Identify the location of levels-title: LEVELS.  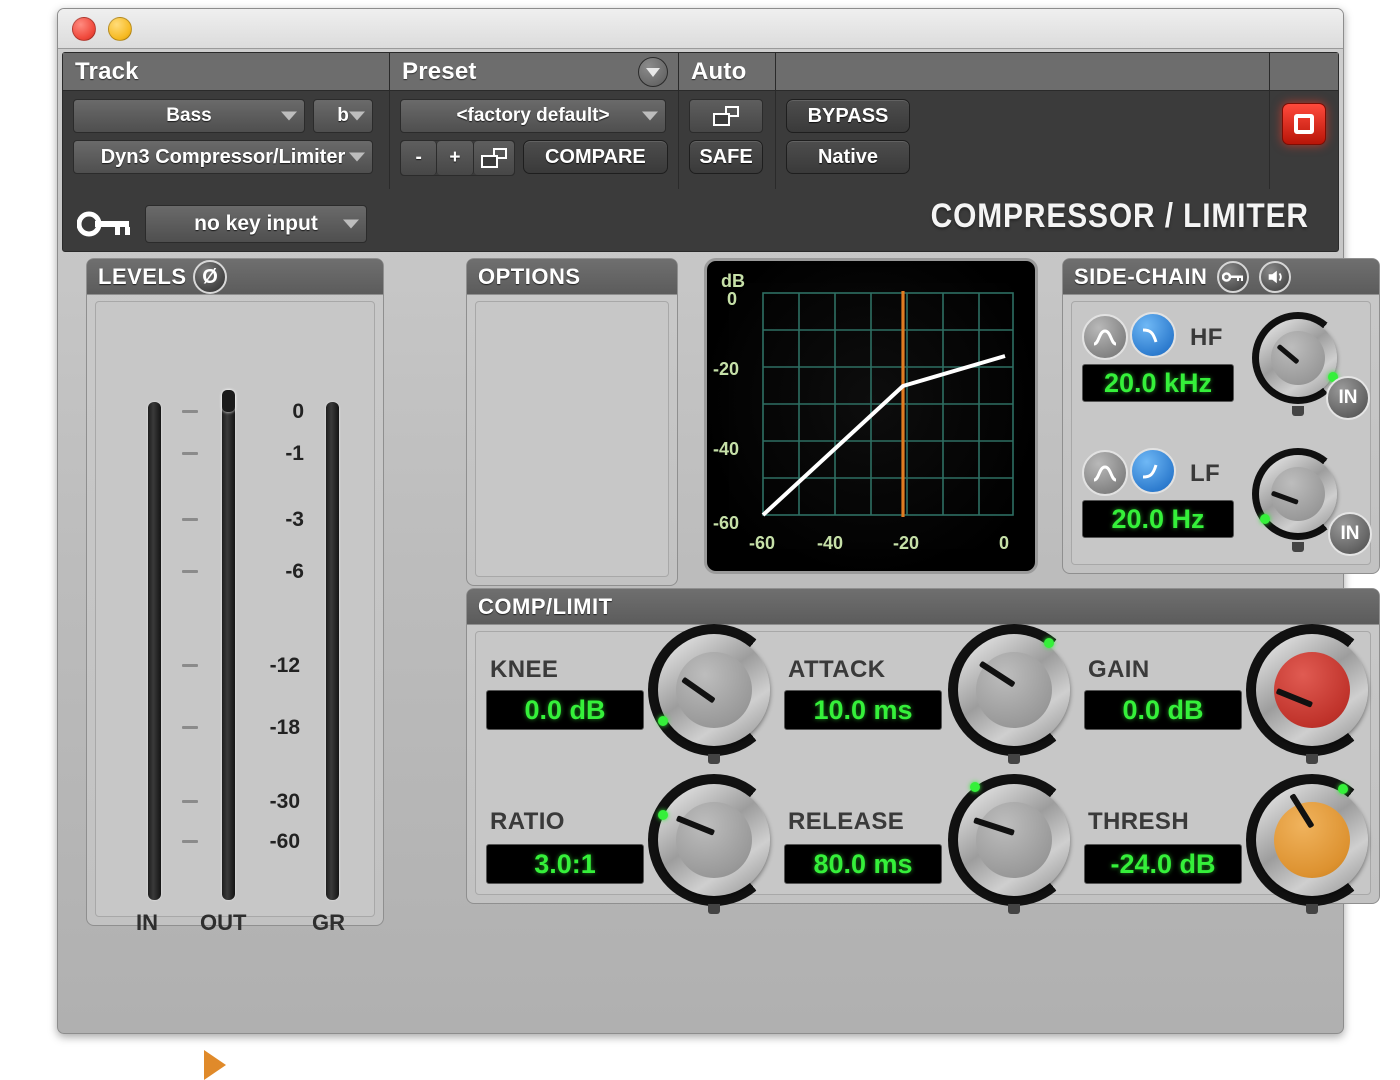
(142, 276).